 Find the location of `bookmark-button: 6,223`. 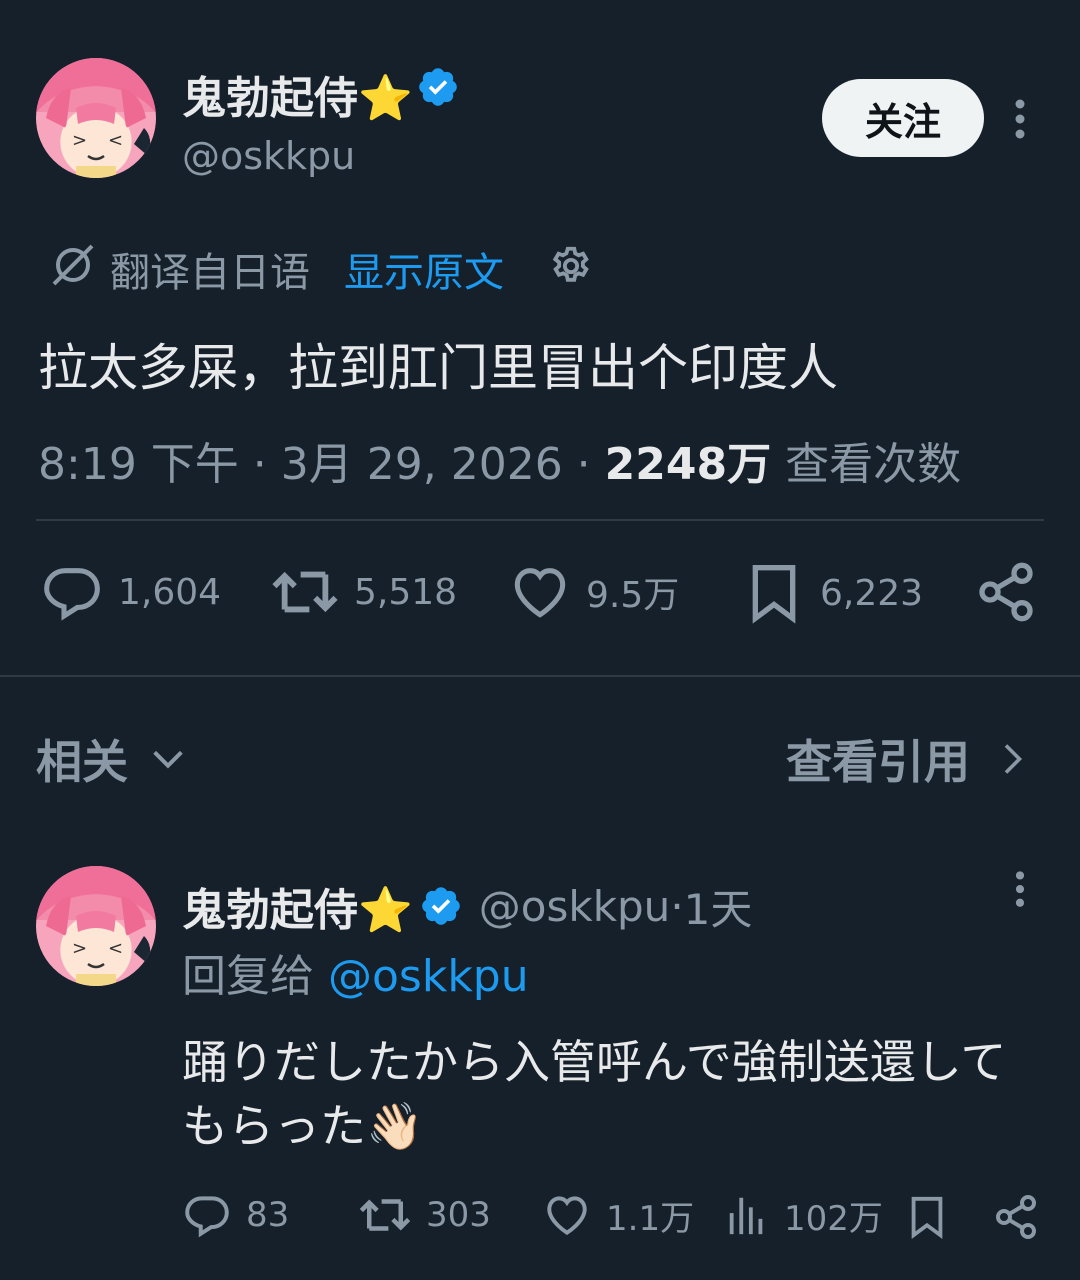

bookmark-button: 6,223 is located at coordinates (832, 593).